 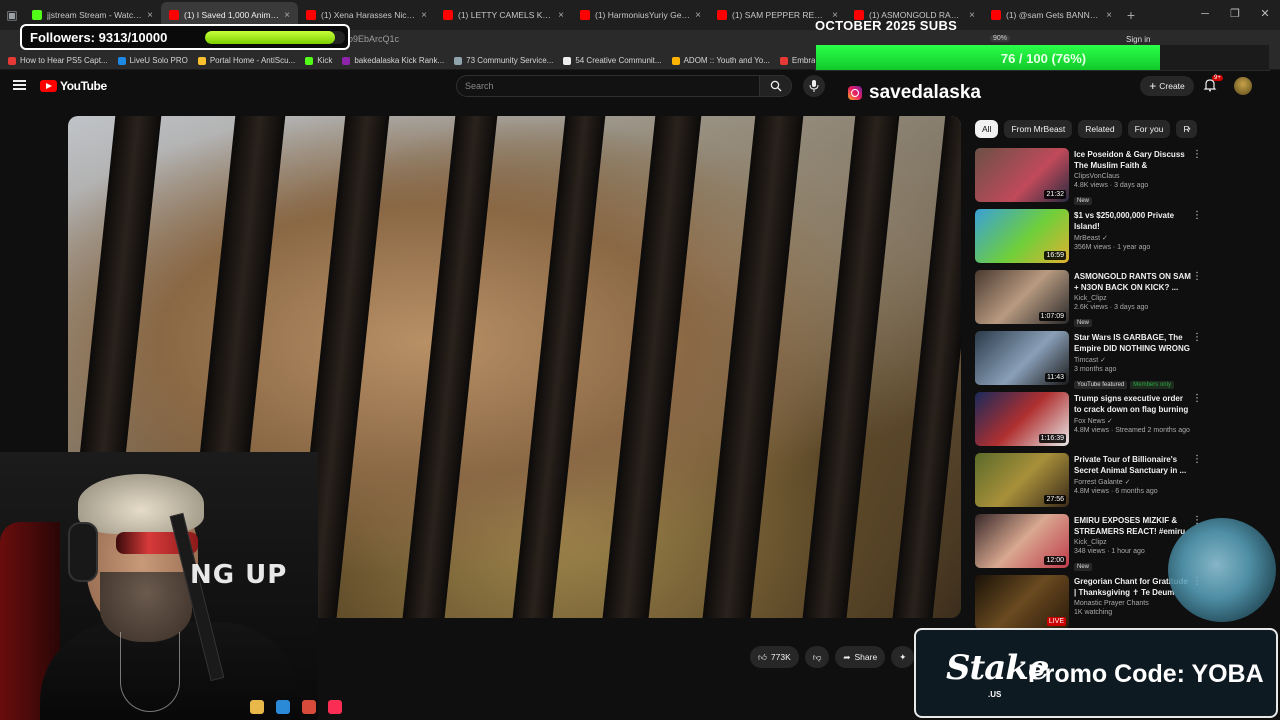 What do you see at coordinates (903, 657) in the screenshot?
I see `more-actions-button: ✦` at bounding box center [903, 657].